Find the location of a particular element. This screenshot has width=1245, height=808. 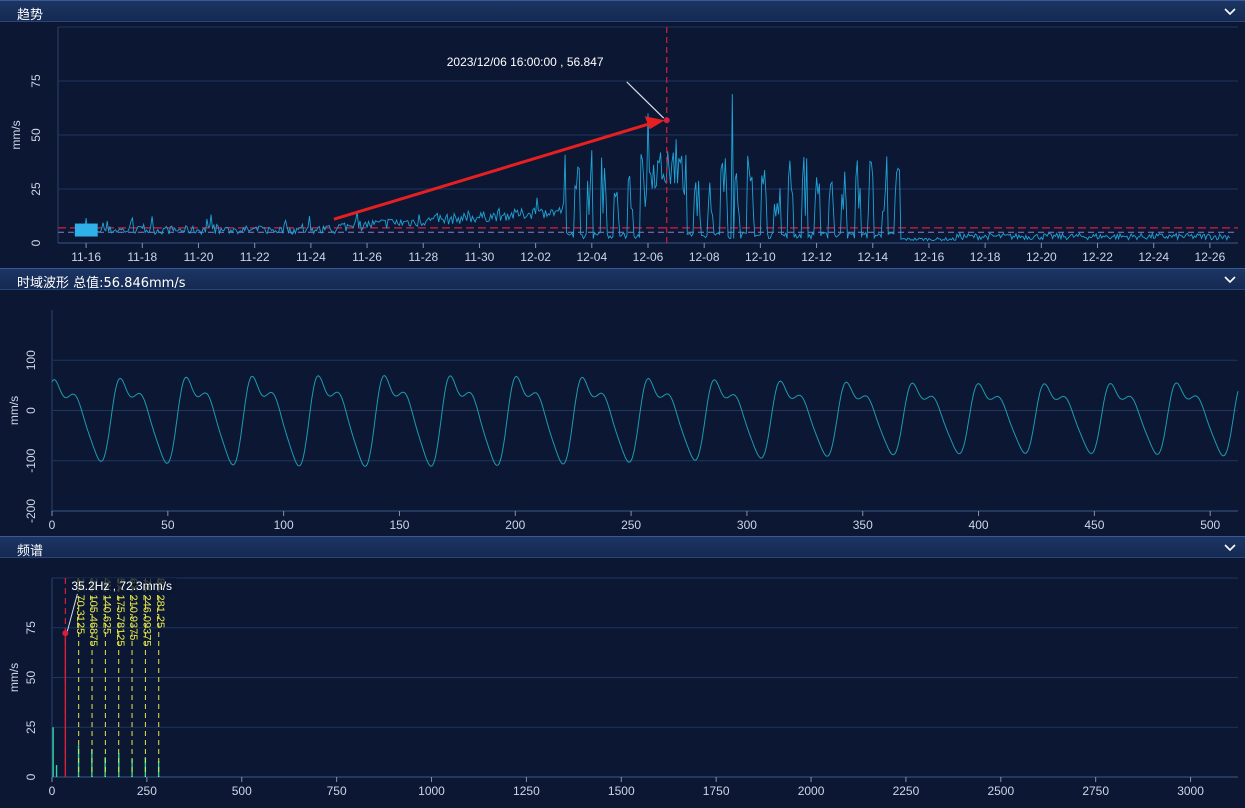

y-tick-label: 100 is located at coordinates (31, 360).